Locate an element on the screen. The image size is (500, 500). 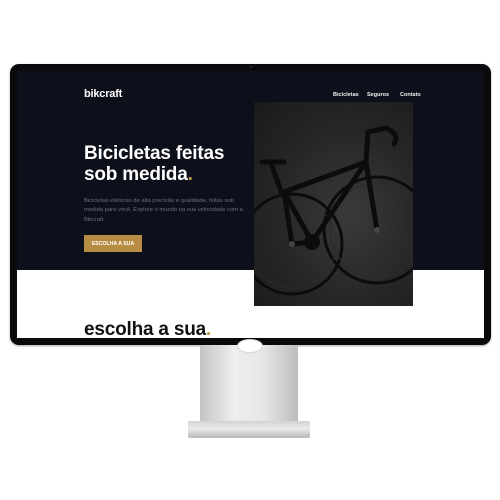
bicycle-icon is located at coordinates (333, 210).